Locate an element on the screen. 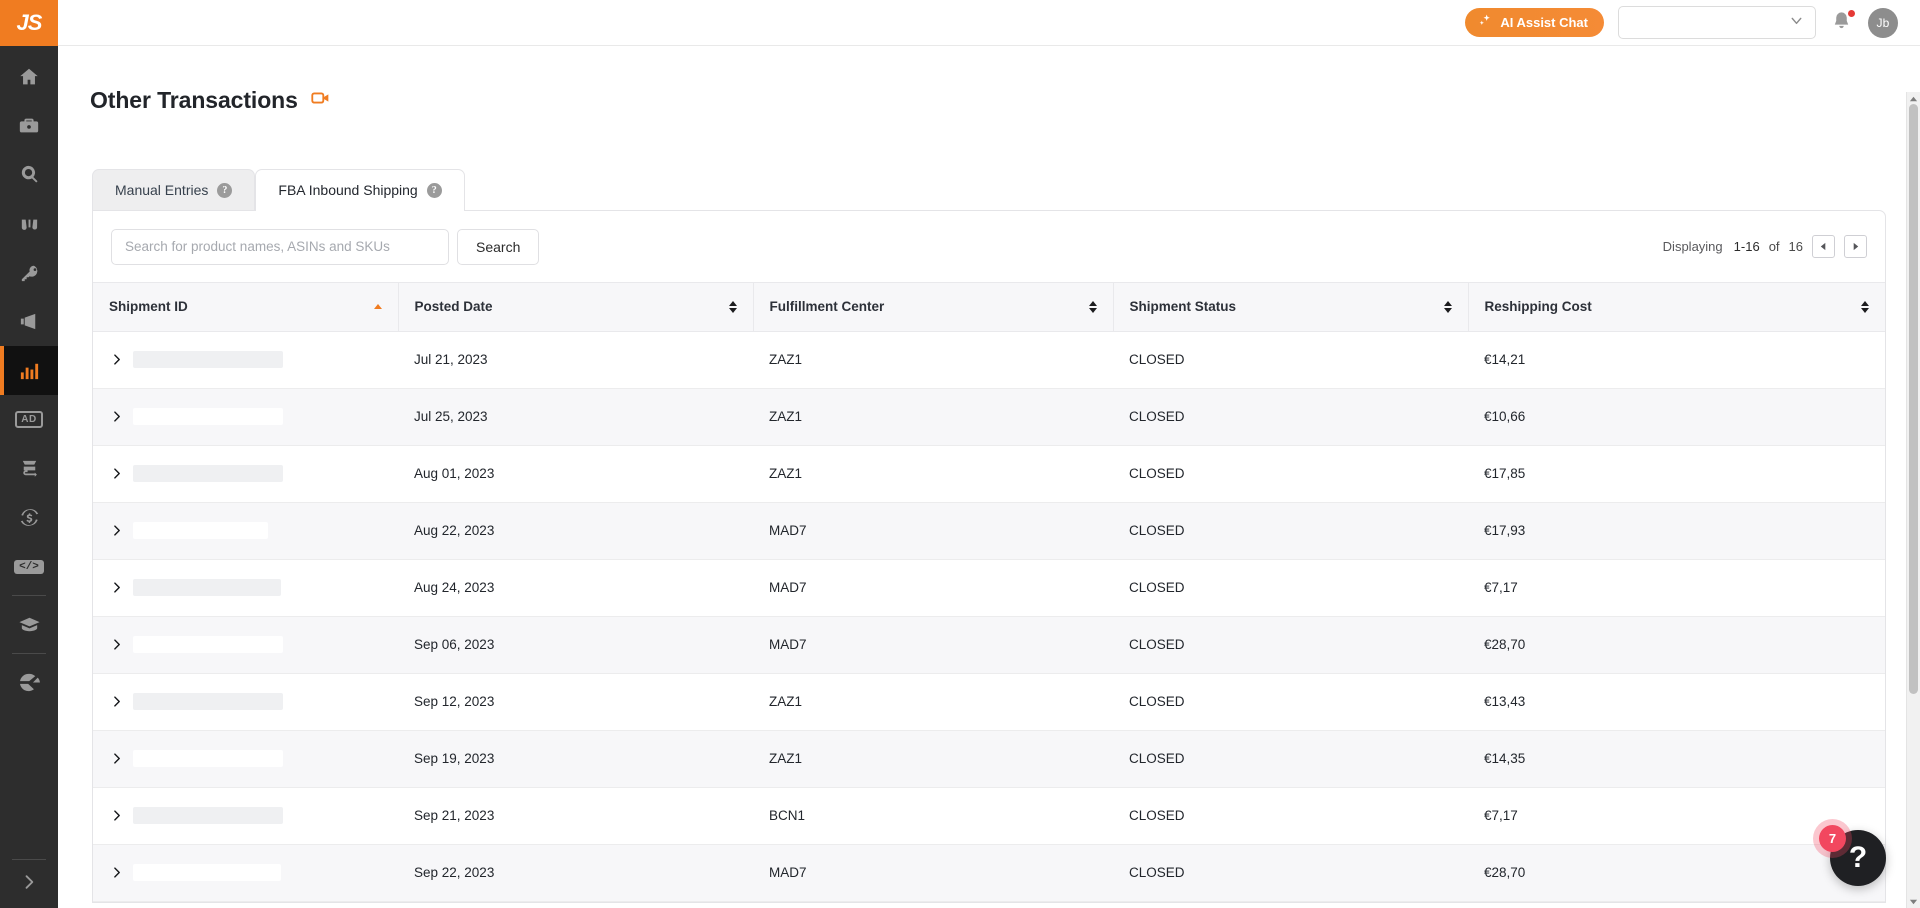  column-header-reshipping-cost: Reshipping Cost is located at coordinates (1676, 306).